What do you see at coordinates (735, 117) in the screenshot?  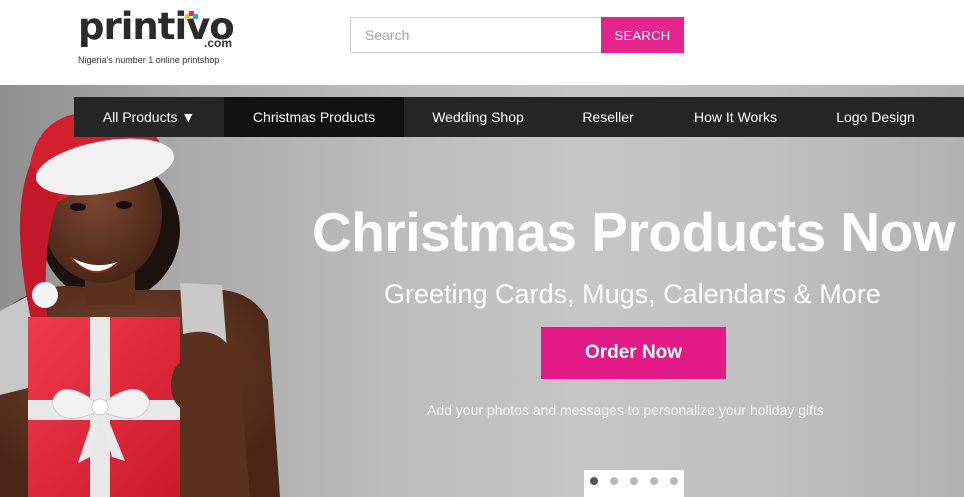 I see `nav-item-how-it-works: How It Works` at bounding box center [735, 117].